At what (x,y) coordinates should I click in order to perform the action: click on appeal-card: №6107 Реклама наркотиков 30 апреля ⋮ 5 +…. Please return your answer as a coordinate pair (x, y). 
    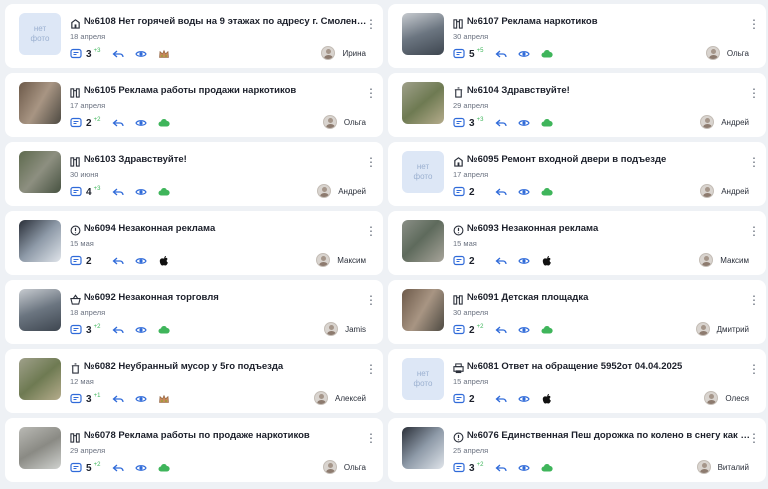
    Looking at the image, I should click on (577, 36).